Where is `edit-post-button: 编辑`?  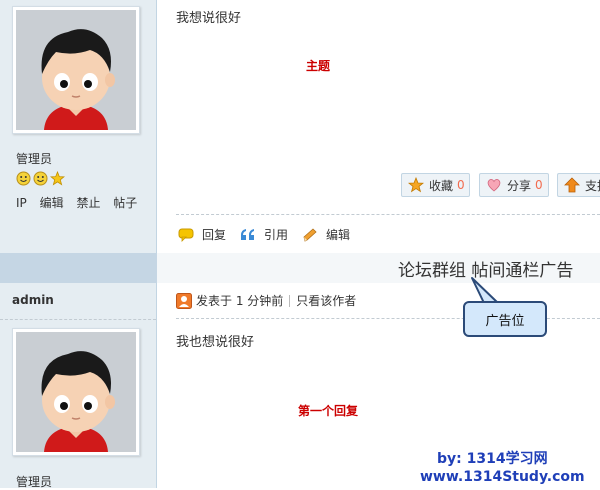 edit-post-button: 编辑 is located at coordinates (326, 234).